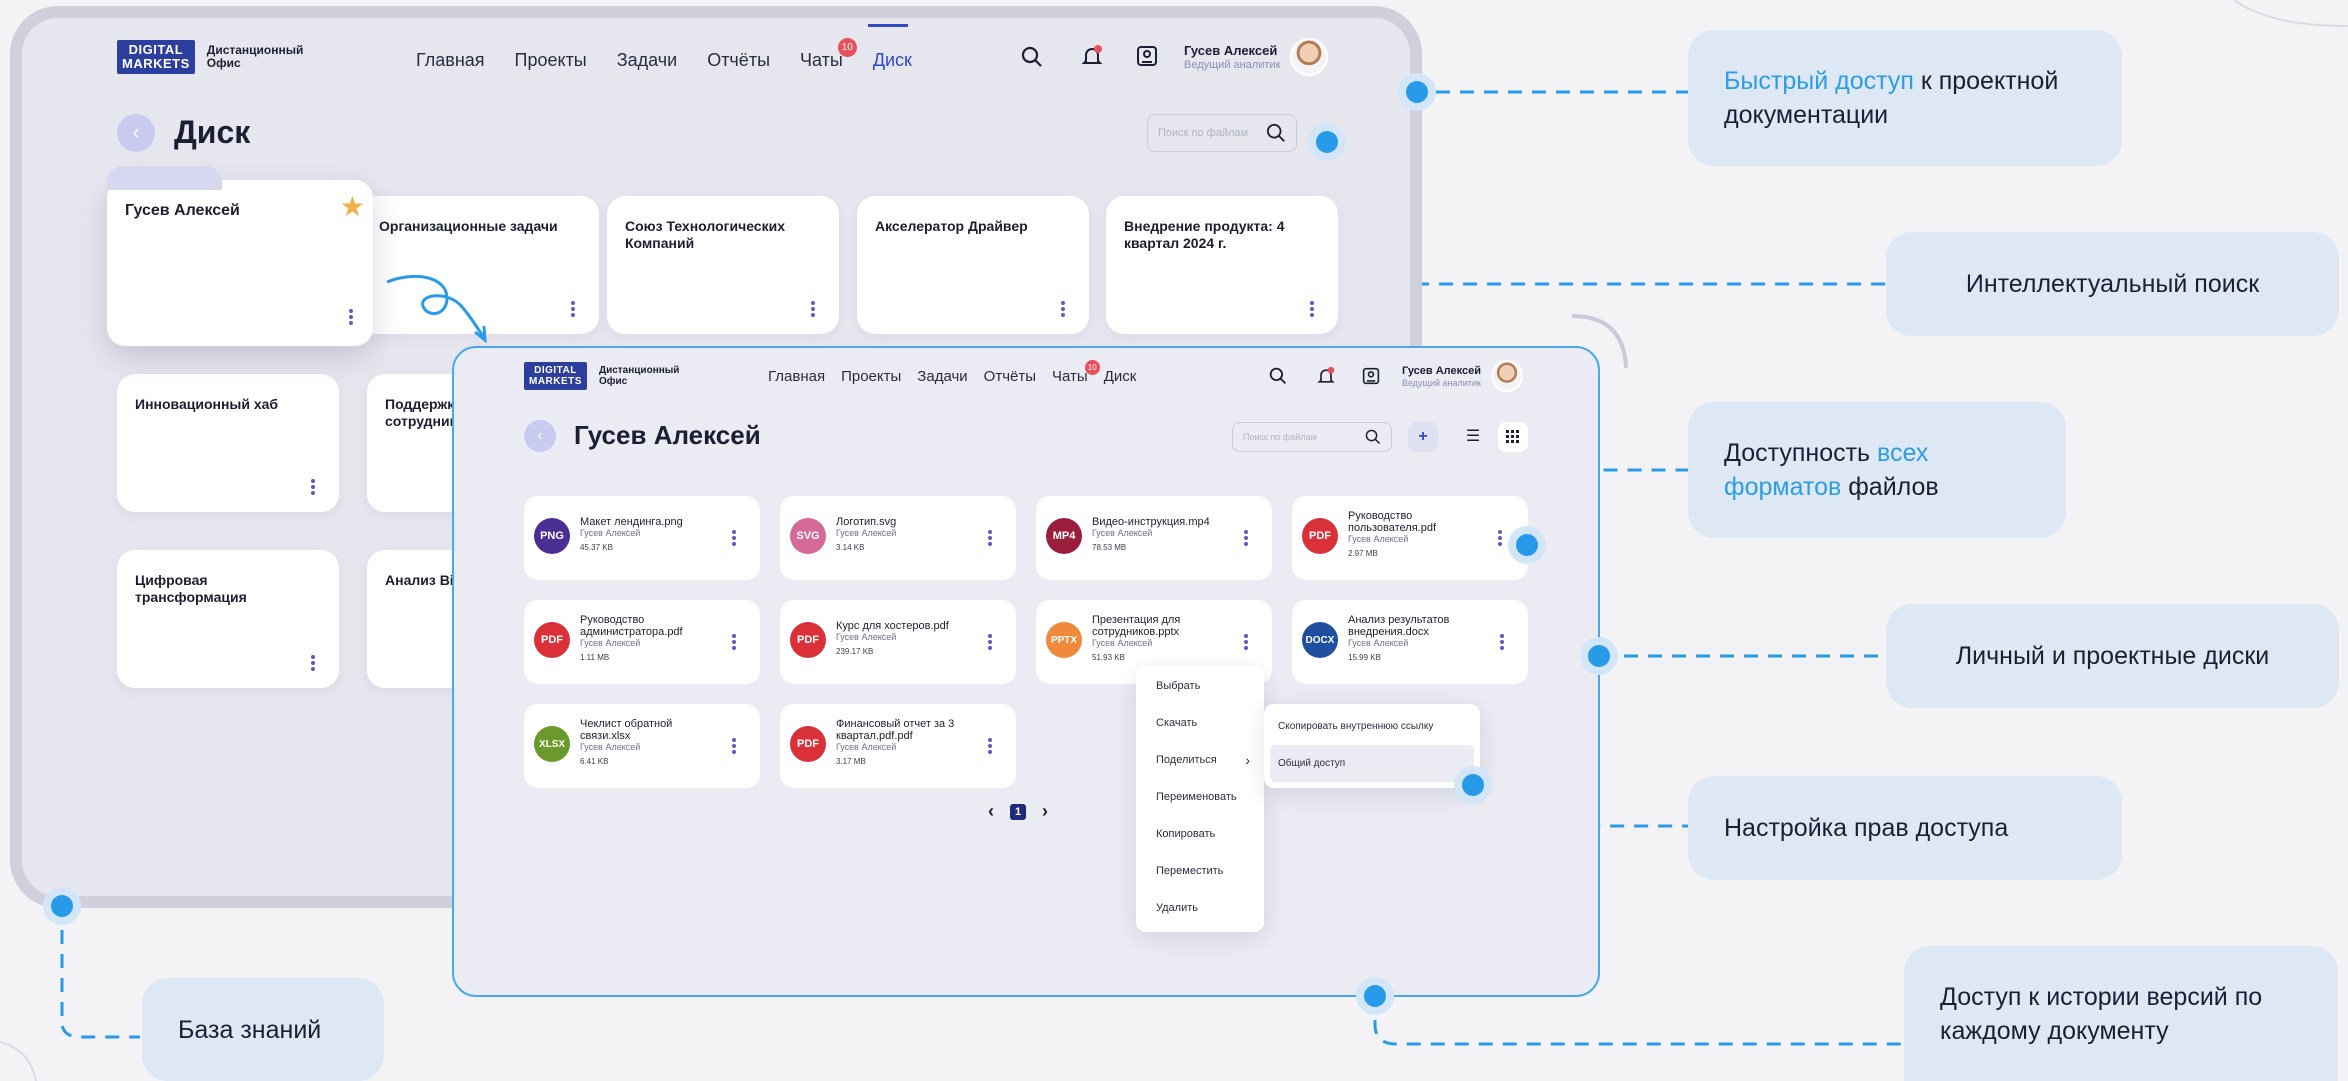 The width and height of the screenshot is (2348, 1081). I want to click on chevron-left-icon: ‹, so click(540, 435).